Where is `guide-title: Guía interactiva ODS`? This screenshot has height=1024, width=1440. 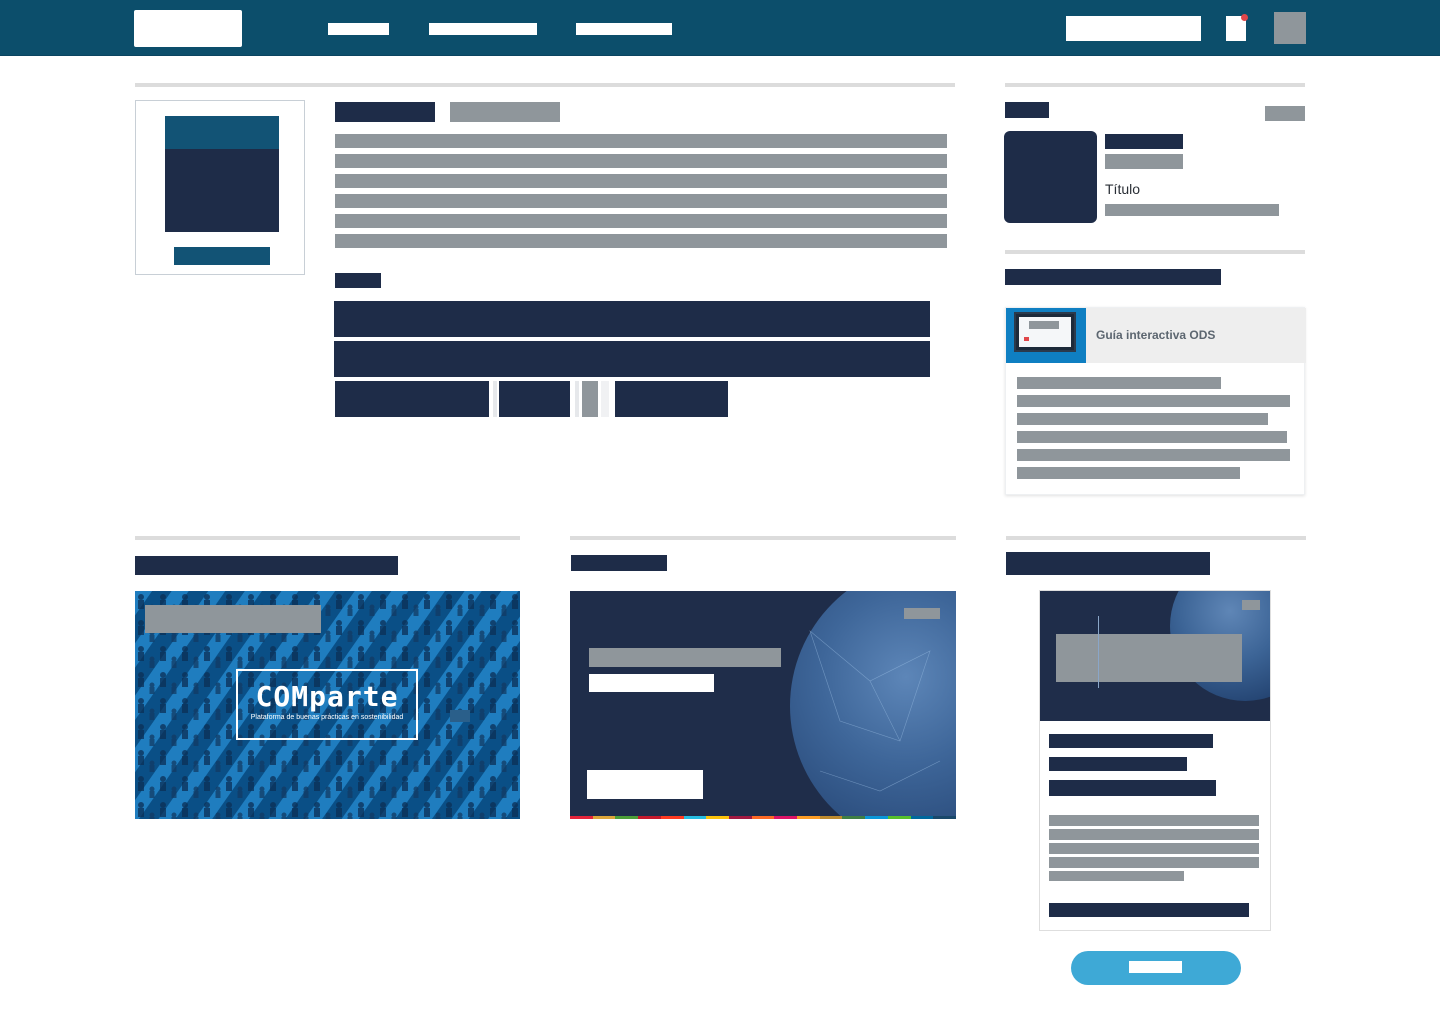
guide-title: Guía interactiva ODS is located at coordinates (1155, 335).